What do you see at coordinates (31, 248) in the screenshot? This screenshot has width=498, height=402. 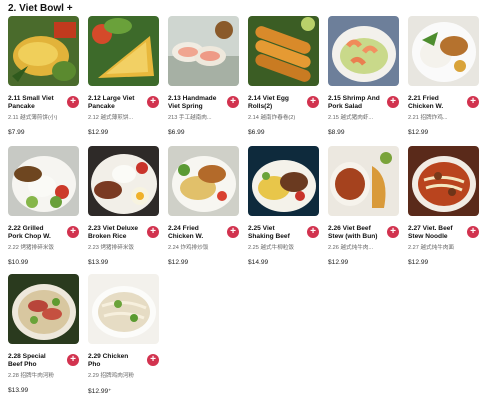 I see `item-chinese-name: 2.22 烤猪排碎米饭` at bounding box center [31, 248].